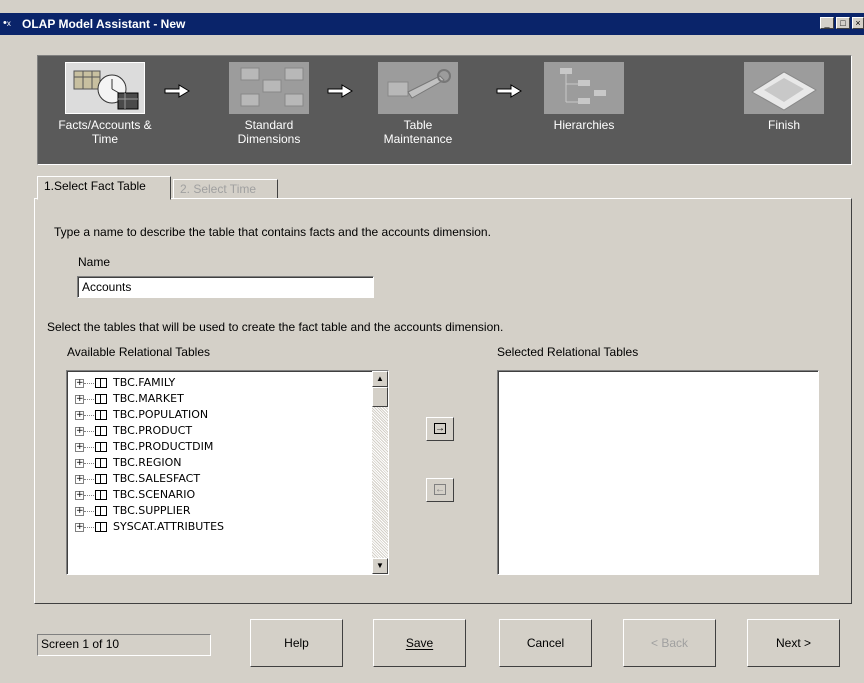  I want to click on name-input: Accounts, so click(225, 287).